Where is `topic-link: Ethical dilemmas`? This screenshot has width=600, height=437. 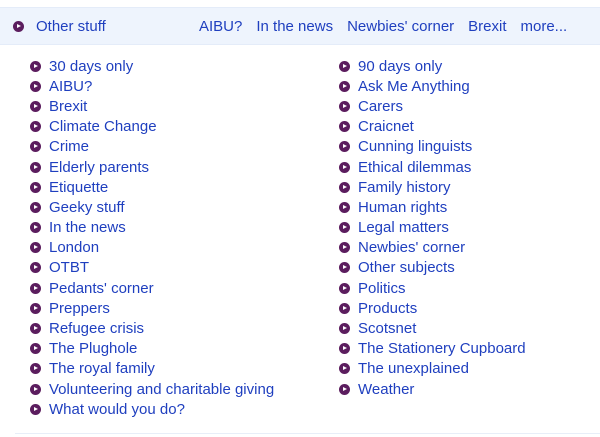
topic-link: Ethical dilemmas is located at coordinates (464, 167).